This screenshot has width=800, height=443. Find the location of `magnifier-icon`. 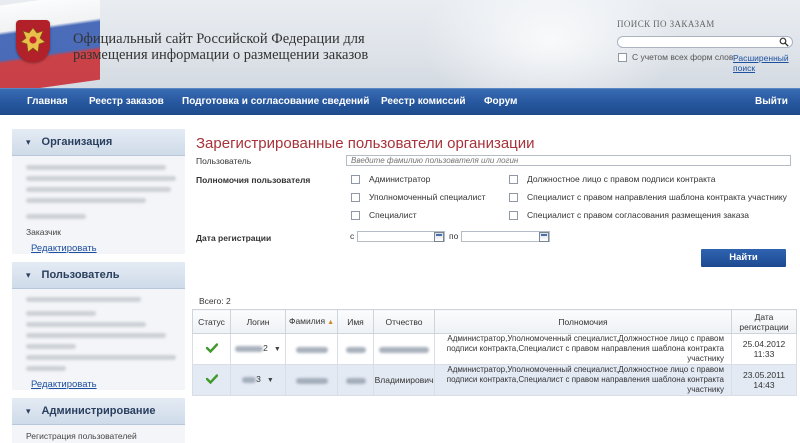

magnifier-icon is located at coordinates (784, 42).